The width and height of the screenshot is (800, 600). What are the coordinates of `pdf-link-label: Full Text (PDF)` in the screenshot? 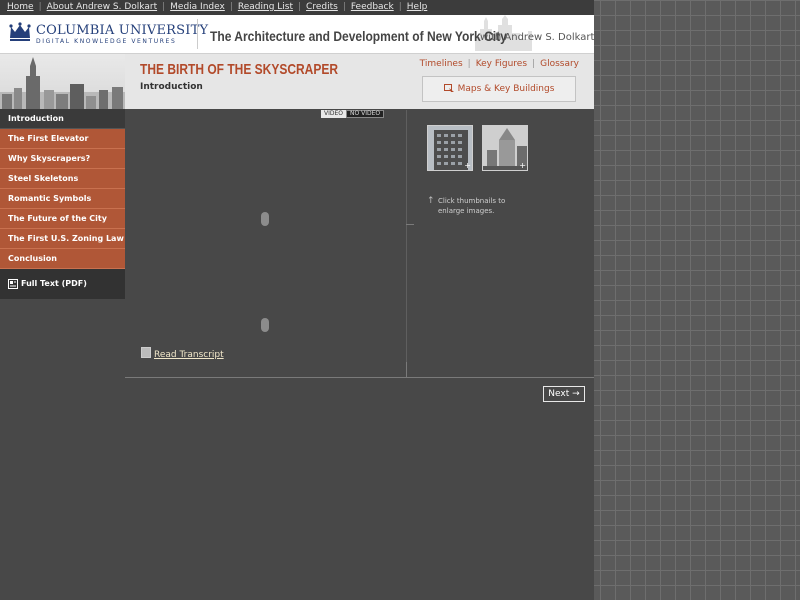 It's located at (54, 283).